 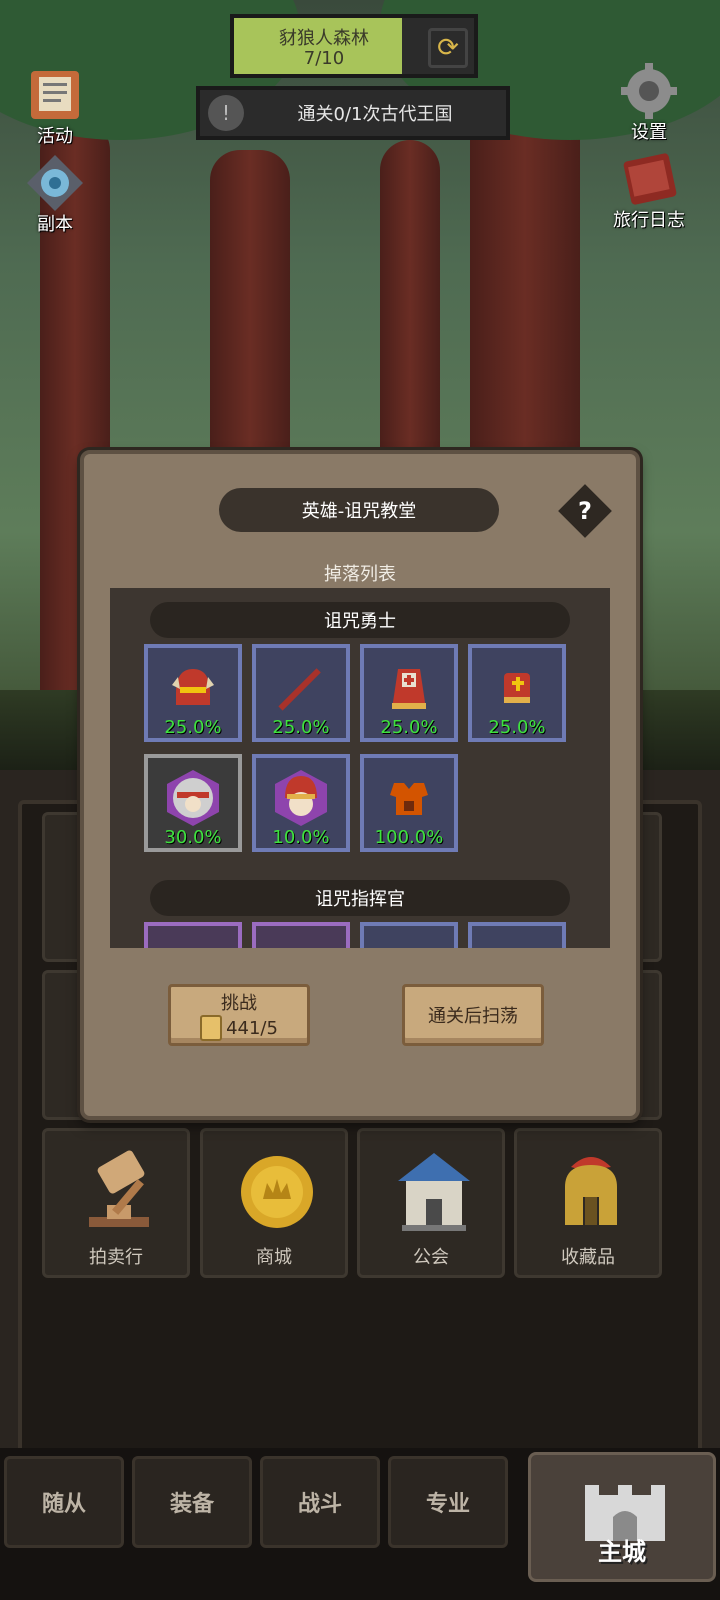 What do you see at coordinates (649, 179) in the screenshot?
I see `journal-book-icon` at bounding box center [649, 179].